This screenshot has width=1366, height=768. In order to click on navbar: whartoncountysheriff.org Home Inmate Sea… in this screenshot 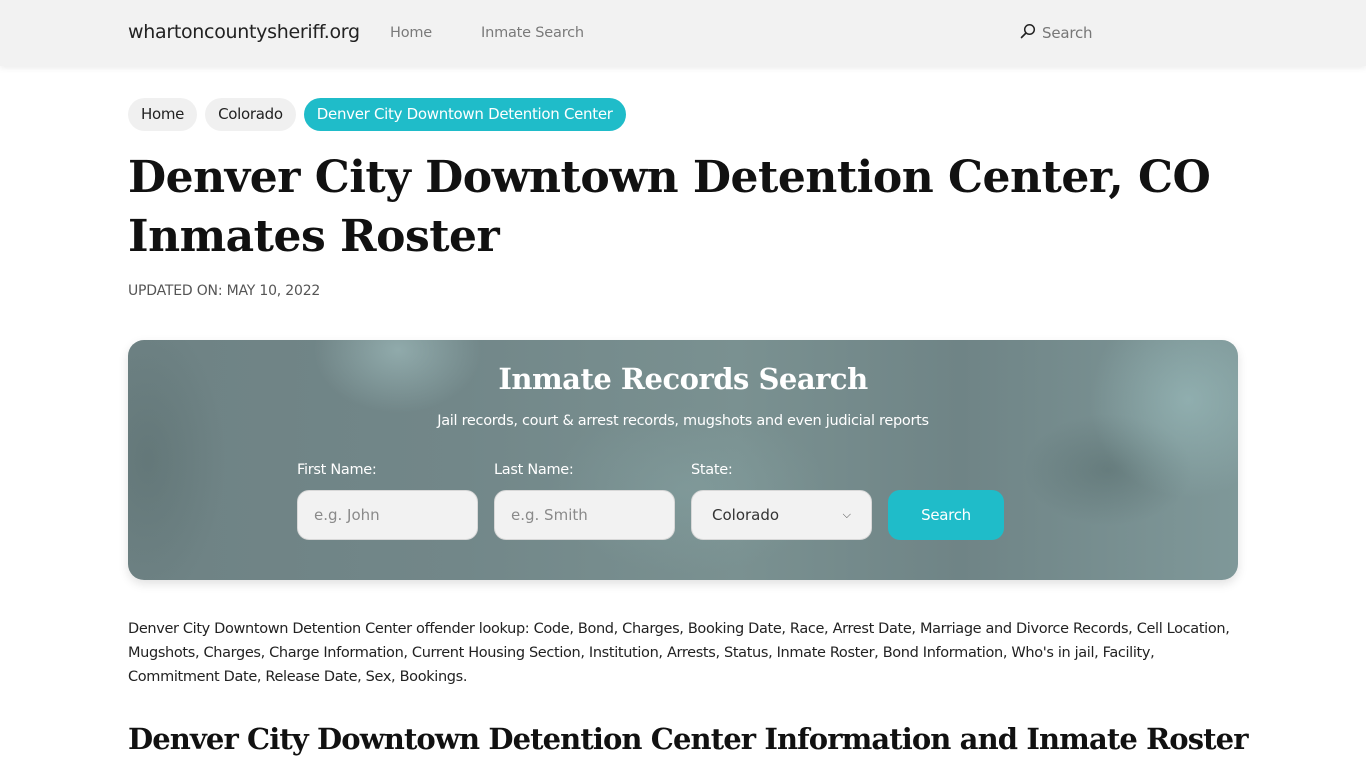, I will do `click(683, 33)`.